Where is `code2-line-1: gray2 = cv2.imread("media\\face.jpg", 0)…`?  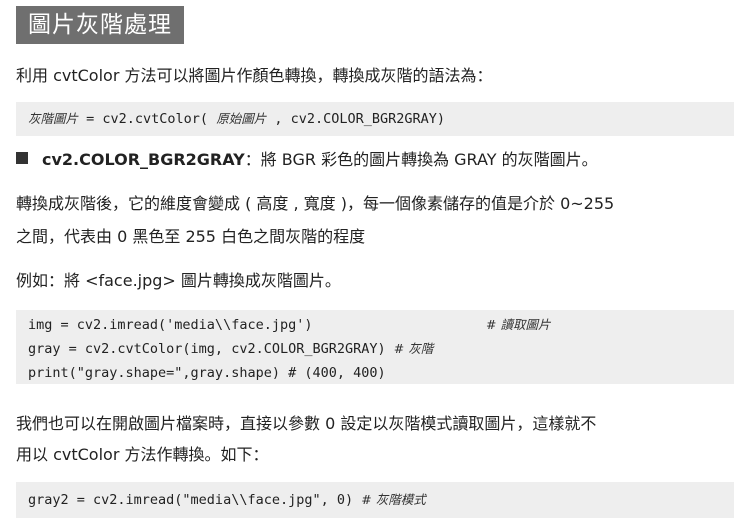
code2-line-1: gray2 = cv2.imread("media\\face.jpg", 0)… is located at coordinates (375, 500).